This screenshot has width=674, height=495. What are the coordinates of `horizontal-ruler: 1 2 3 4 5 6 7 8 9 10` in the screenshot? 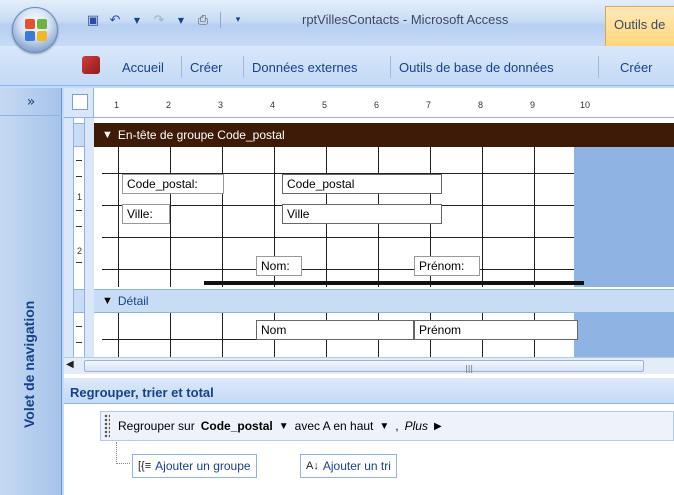 It's located at (384, 103).